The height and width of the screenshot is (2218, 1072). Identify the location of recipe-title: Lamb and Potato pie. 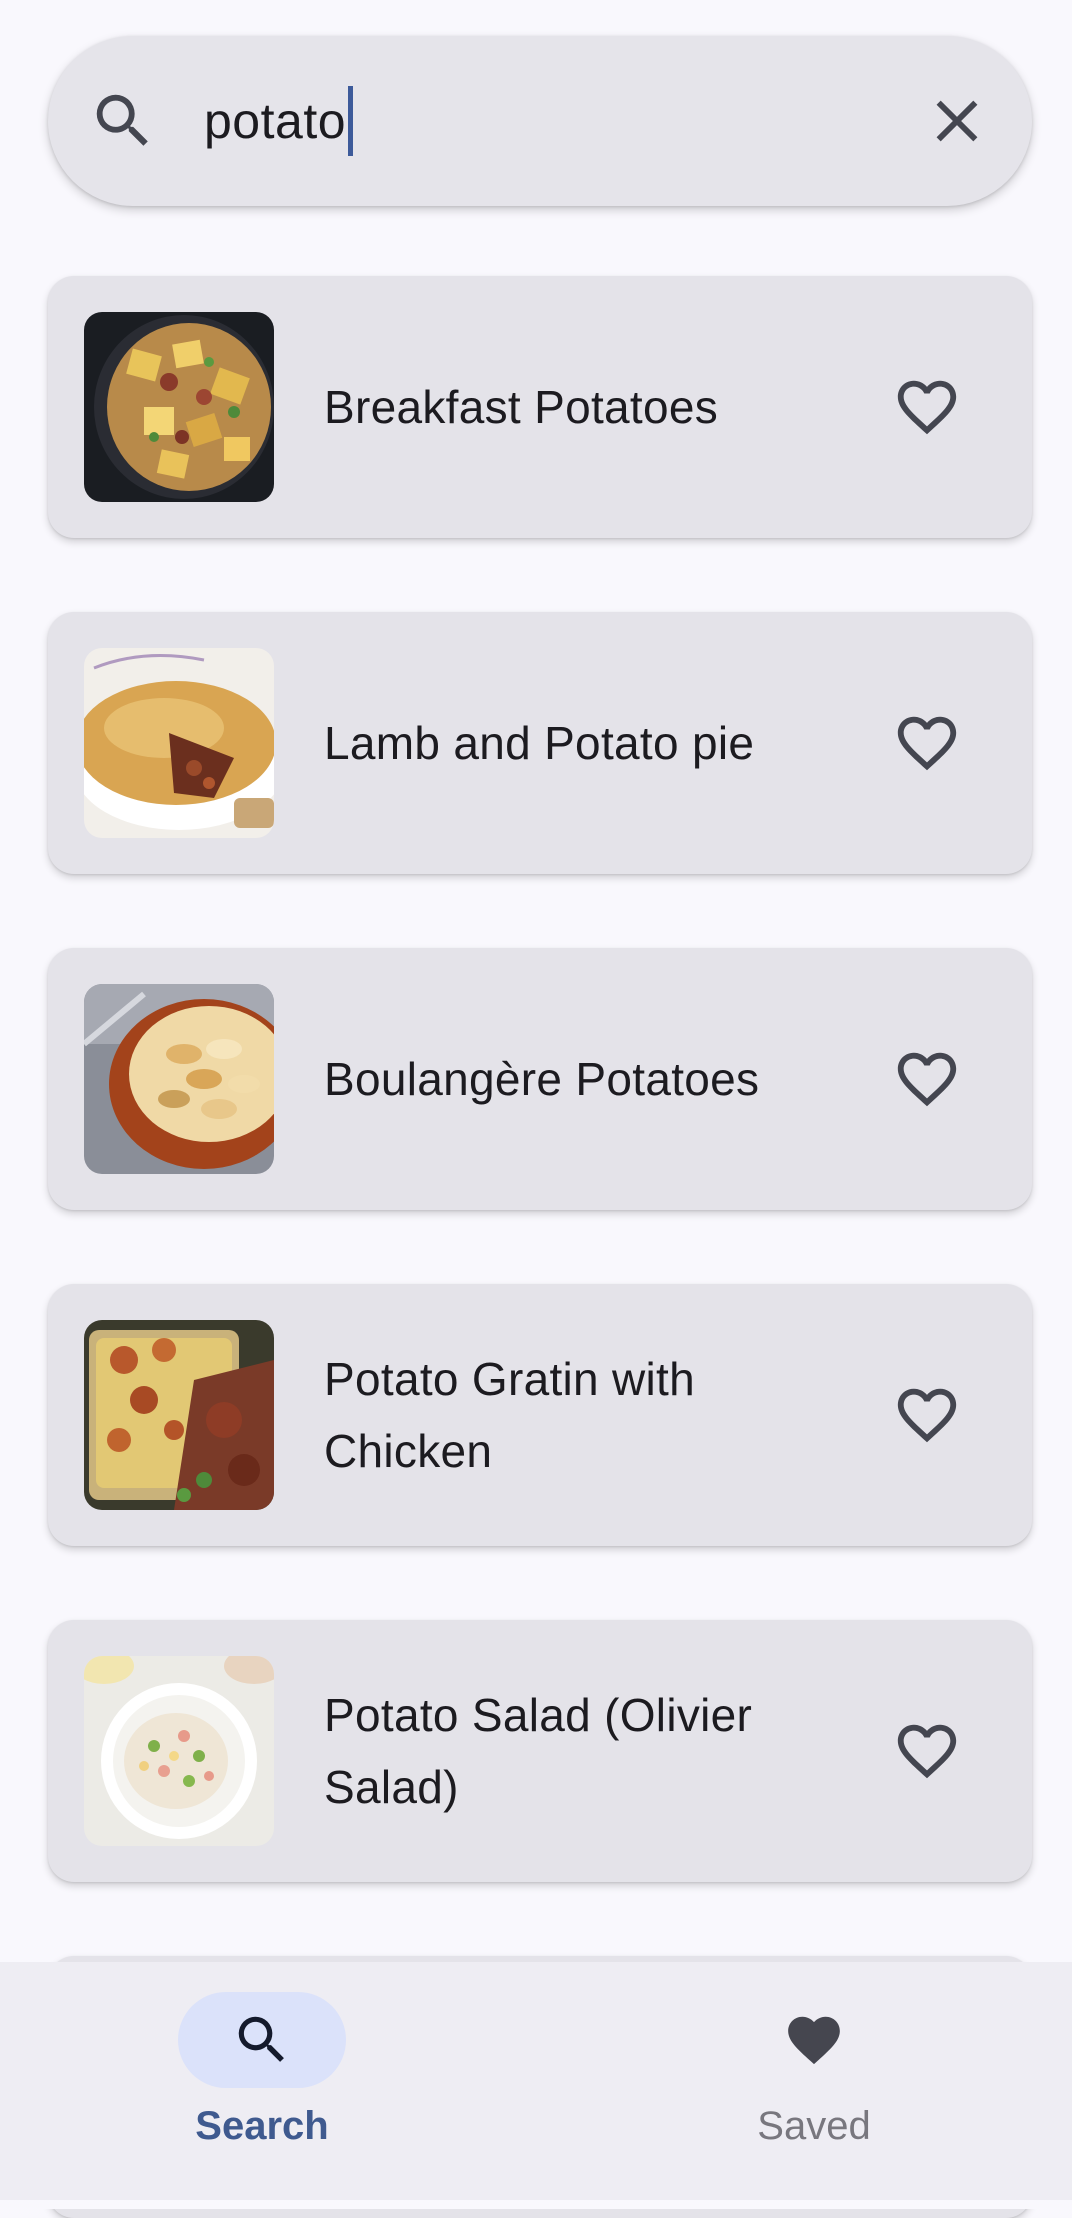
(539, 743).